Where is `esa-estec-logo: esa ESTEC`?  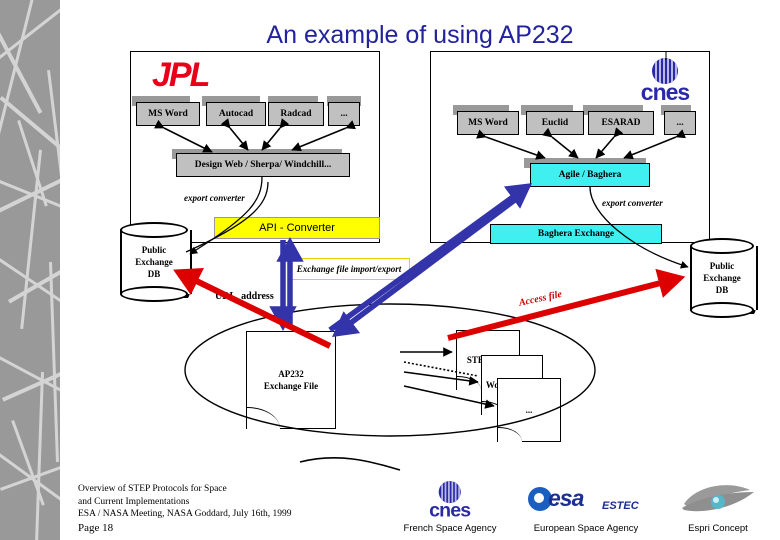 esa-estec-logo: esa ESTEC is located at coordinates (583, 502).